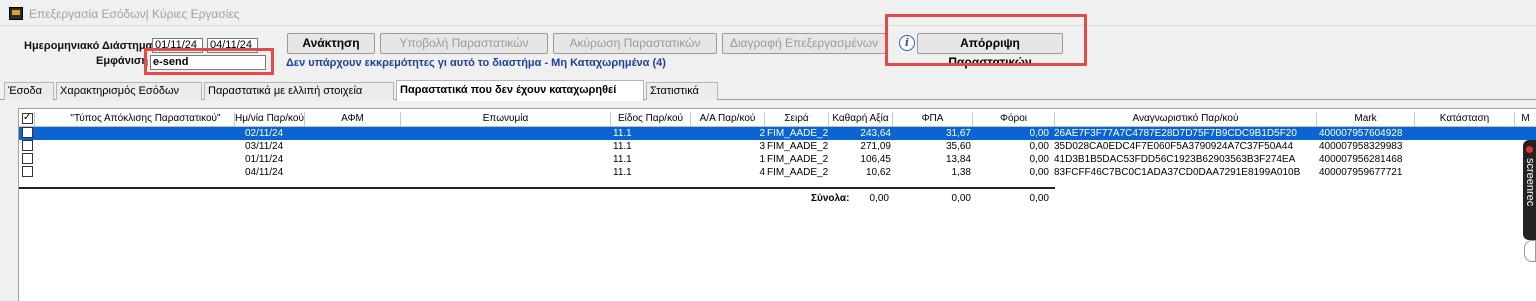 Image resolution: width=1536 pixels, height=301 pixels. I want to click on recorder-label: screenrec, so click(1530, 182).